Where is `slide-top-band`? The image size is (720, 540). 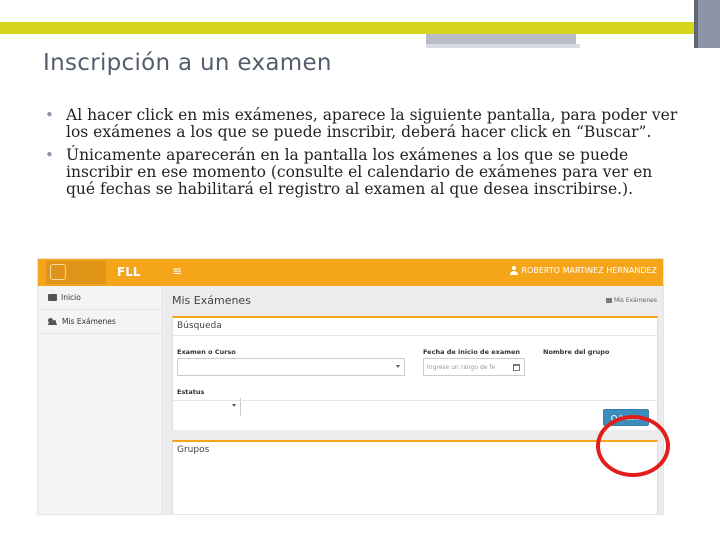
slide-top-band is located at coordinates (349, 11).